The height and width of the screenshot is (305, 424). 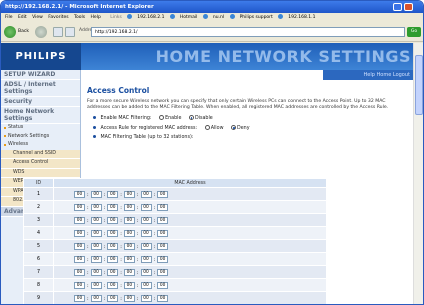 I want to click on sidebar-item-status: Status, so click(x=40, y=128).